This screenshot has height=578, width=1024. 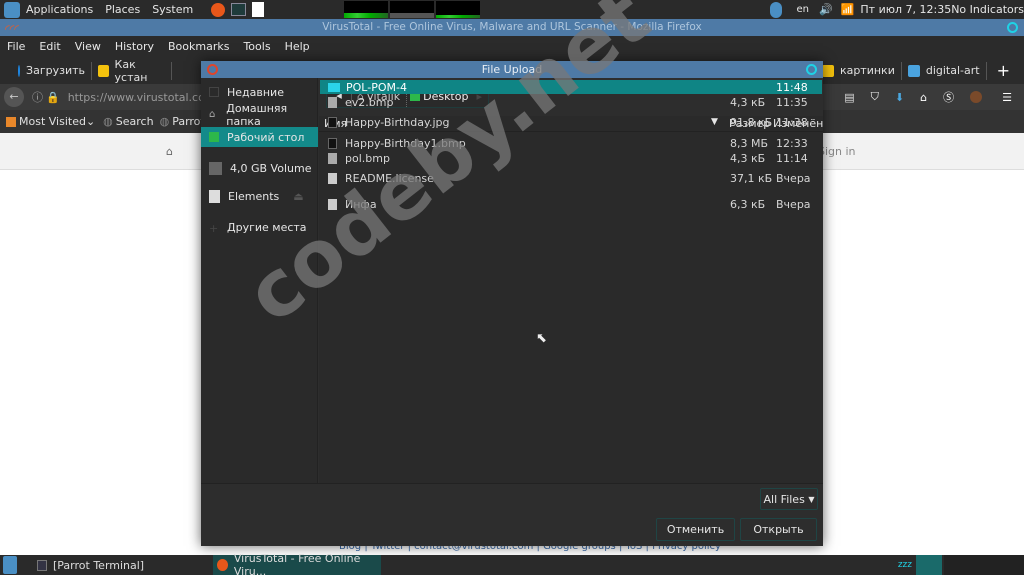 What do you see at coordinates (376, 87) in the screenshot?
I see `file-name: POL-POM-4` at bounding box center [376, 87].